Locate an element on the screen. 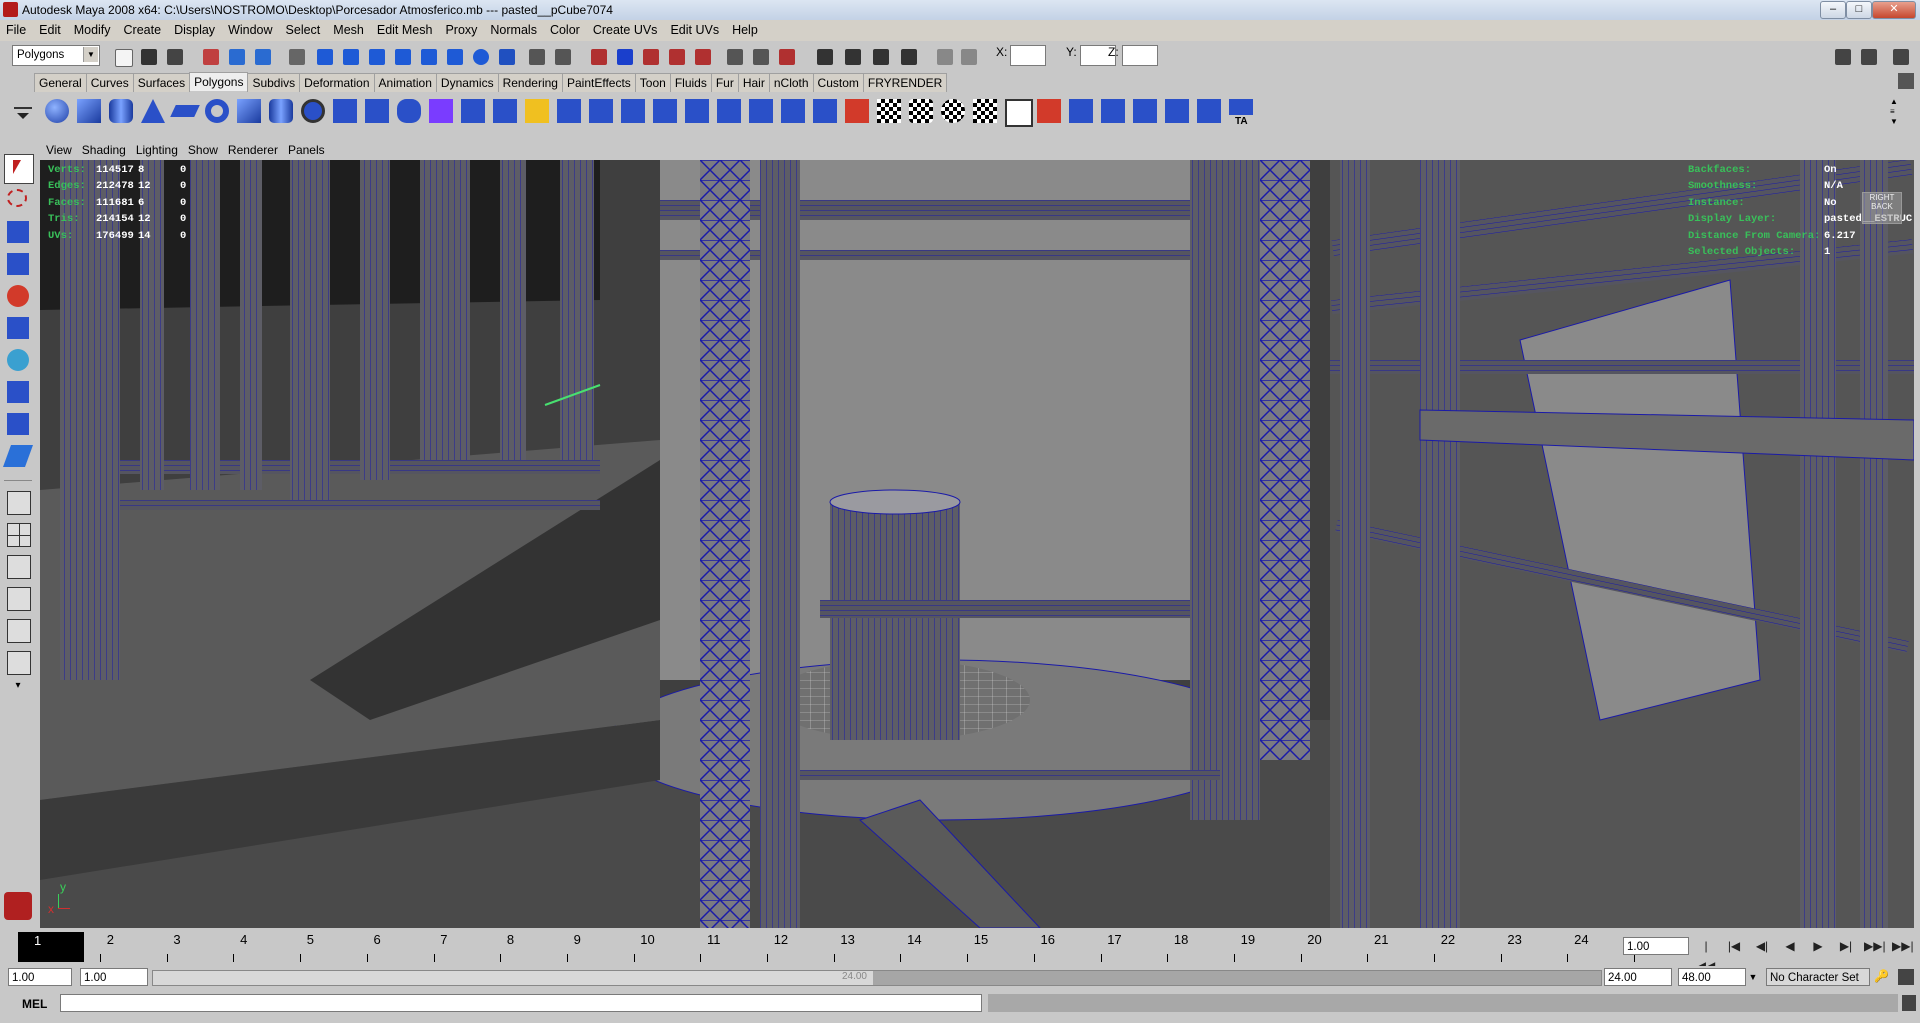 The width and height of the screenshot is (1920, 1023). save-scene-icon is located at coordinates (175, 57).